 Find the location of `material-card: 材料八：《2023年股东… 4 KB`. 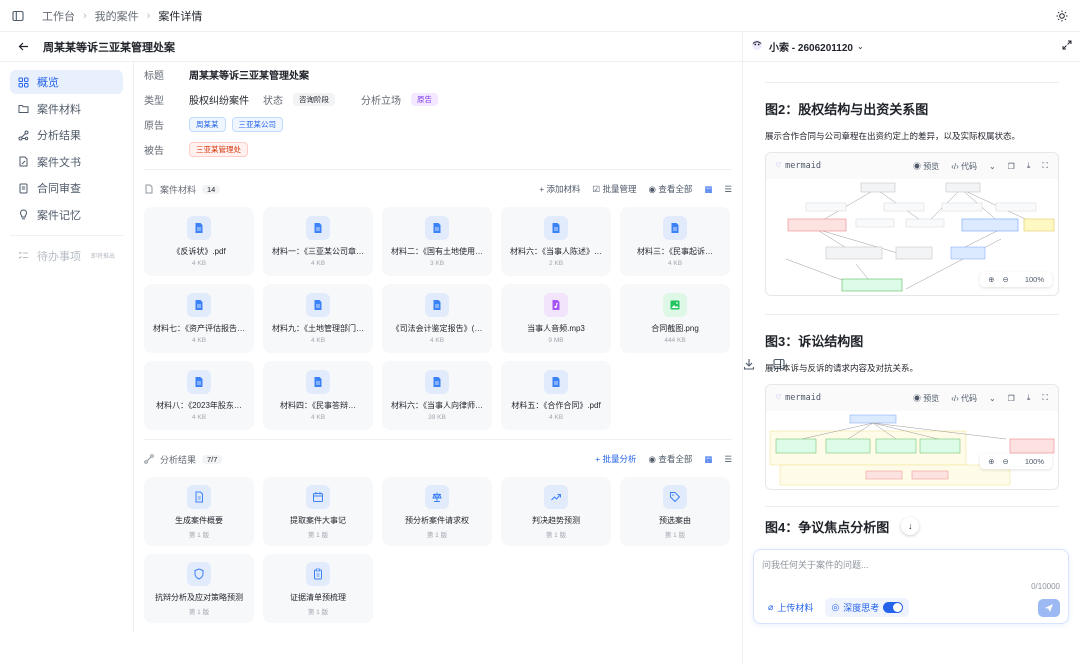

material-card: 材料八：《2023年股东… 4 KB is located at coordinates (199, 395).